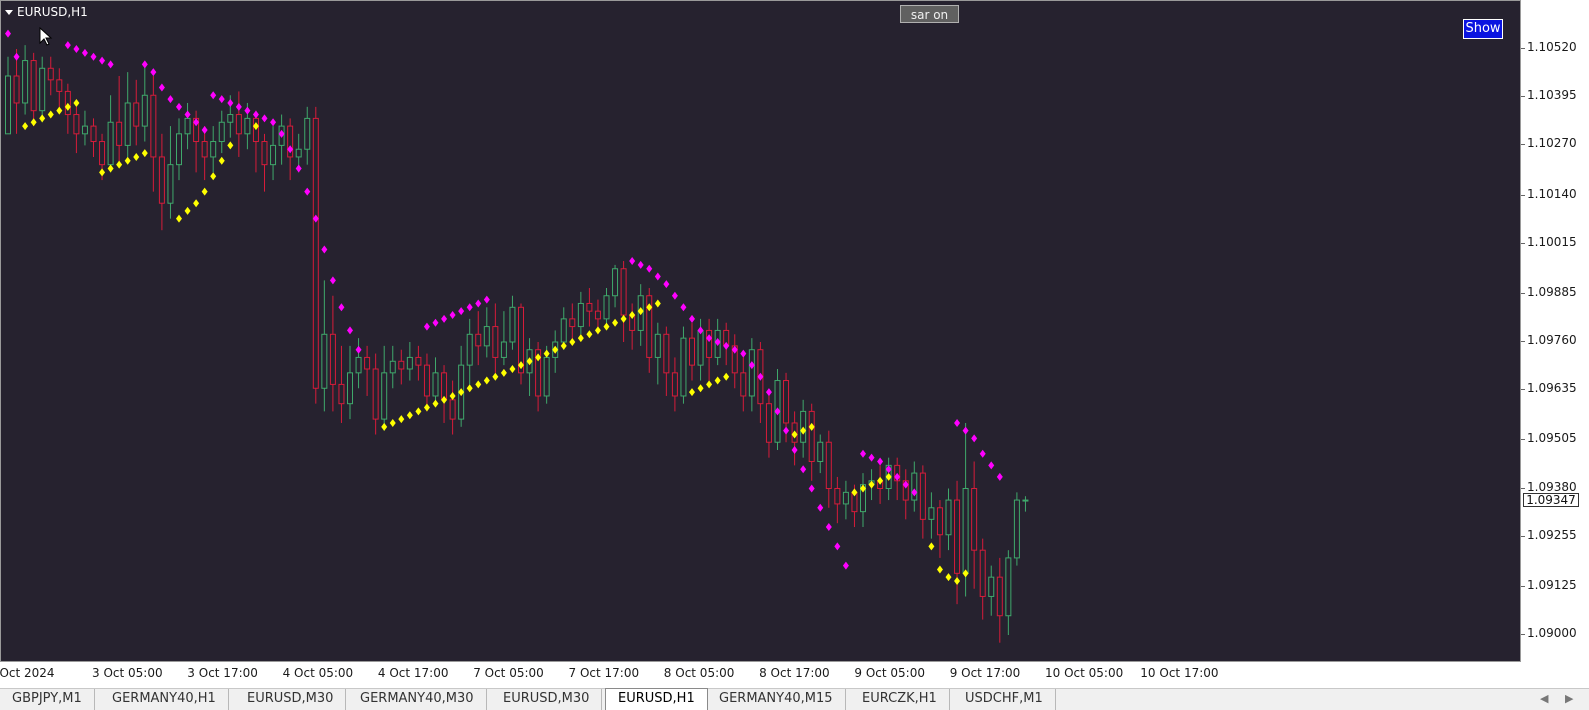 The width and height of the screenshot is (1589, 710). Describe the element at coordinates (417, 699) in the screenshot. I see `chart-tab: GERMANY40,M30` at that location.